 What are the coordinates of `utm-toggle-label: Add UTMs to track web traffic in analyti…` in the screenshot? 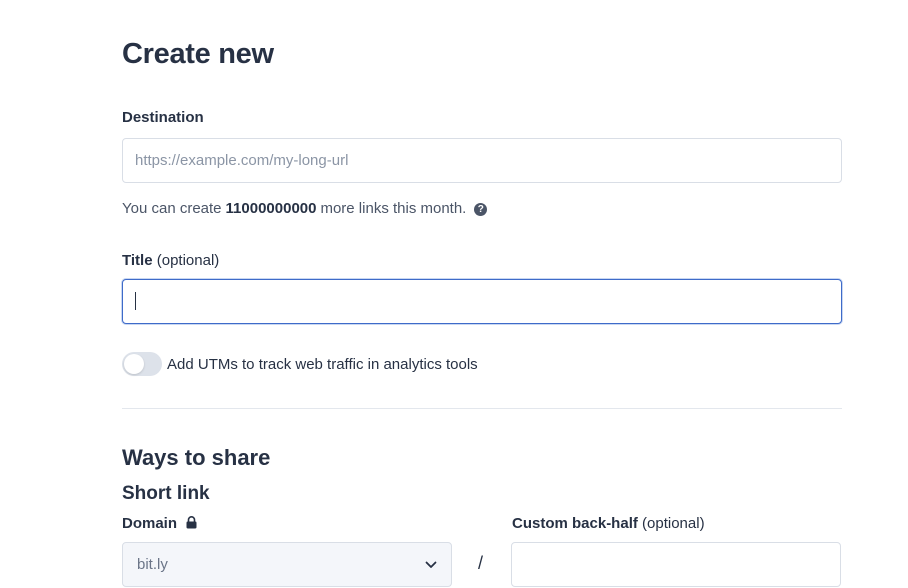 It's located at (322, 364).